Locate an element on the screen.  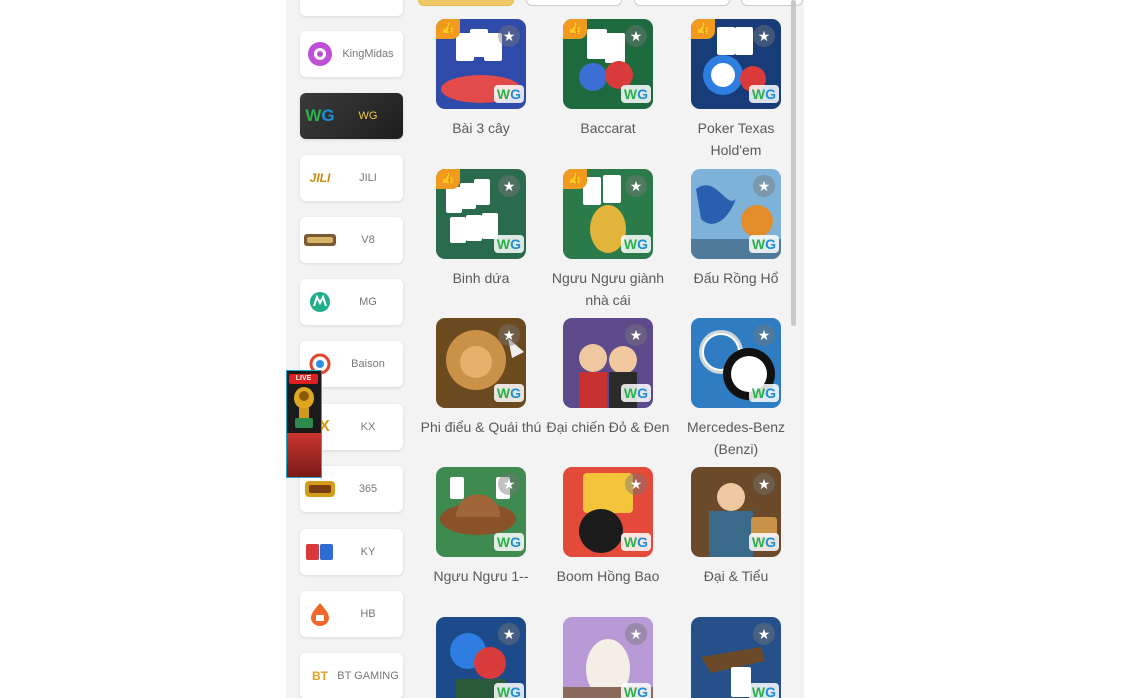
provider-item-wg: WG WG is located at coordinates (351, 116).